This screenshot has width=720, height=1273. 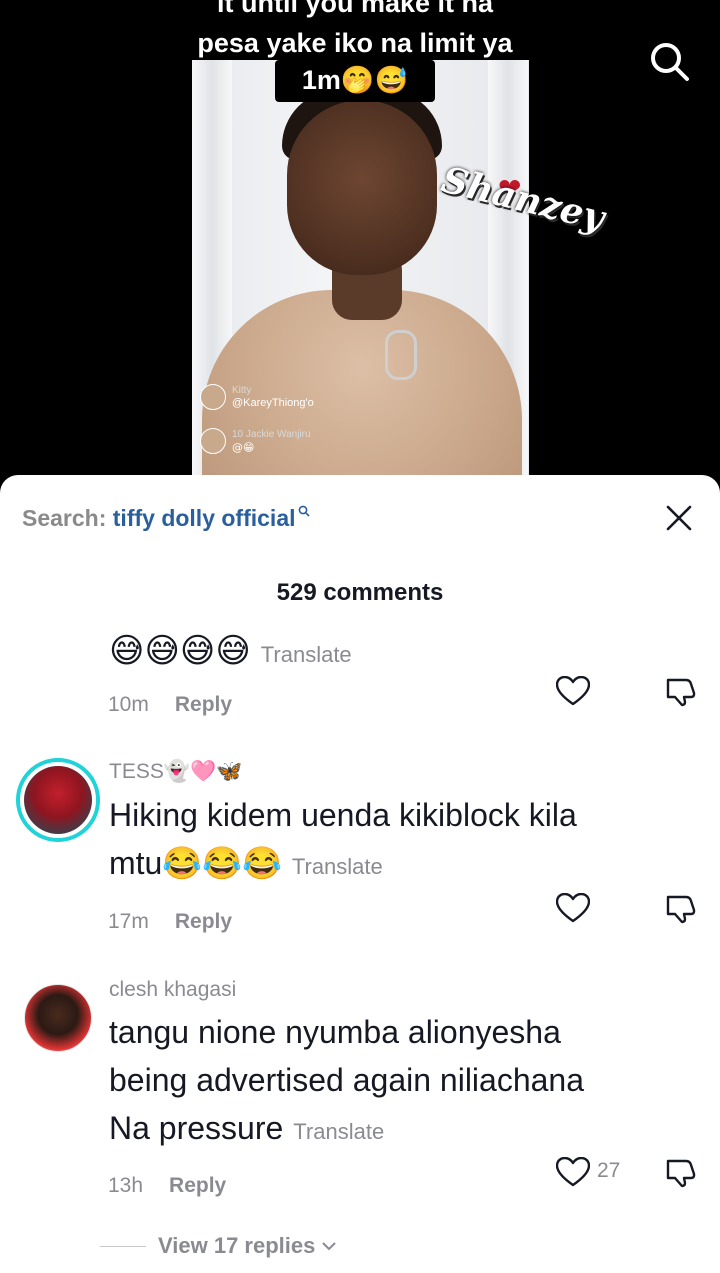 I want to click on like-count: 27, so click(x=609, y=1170).